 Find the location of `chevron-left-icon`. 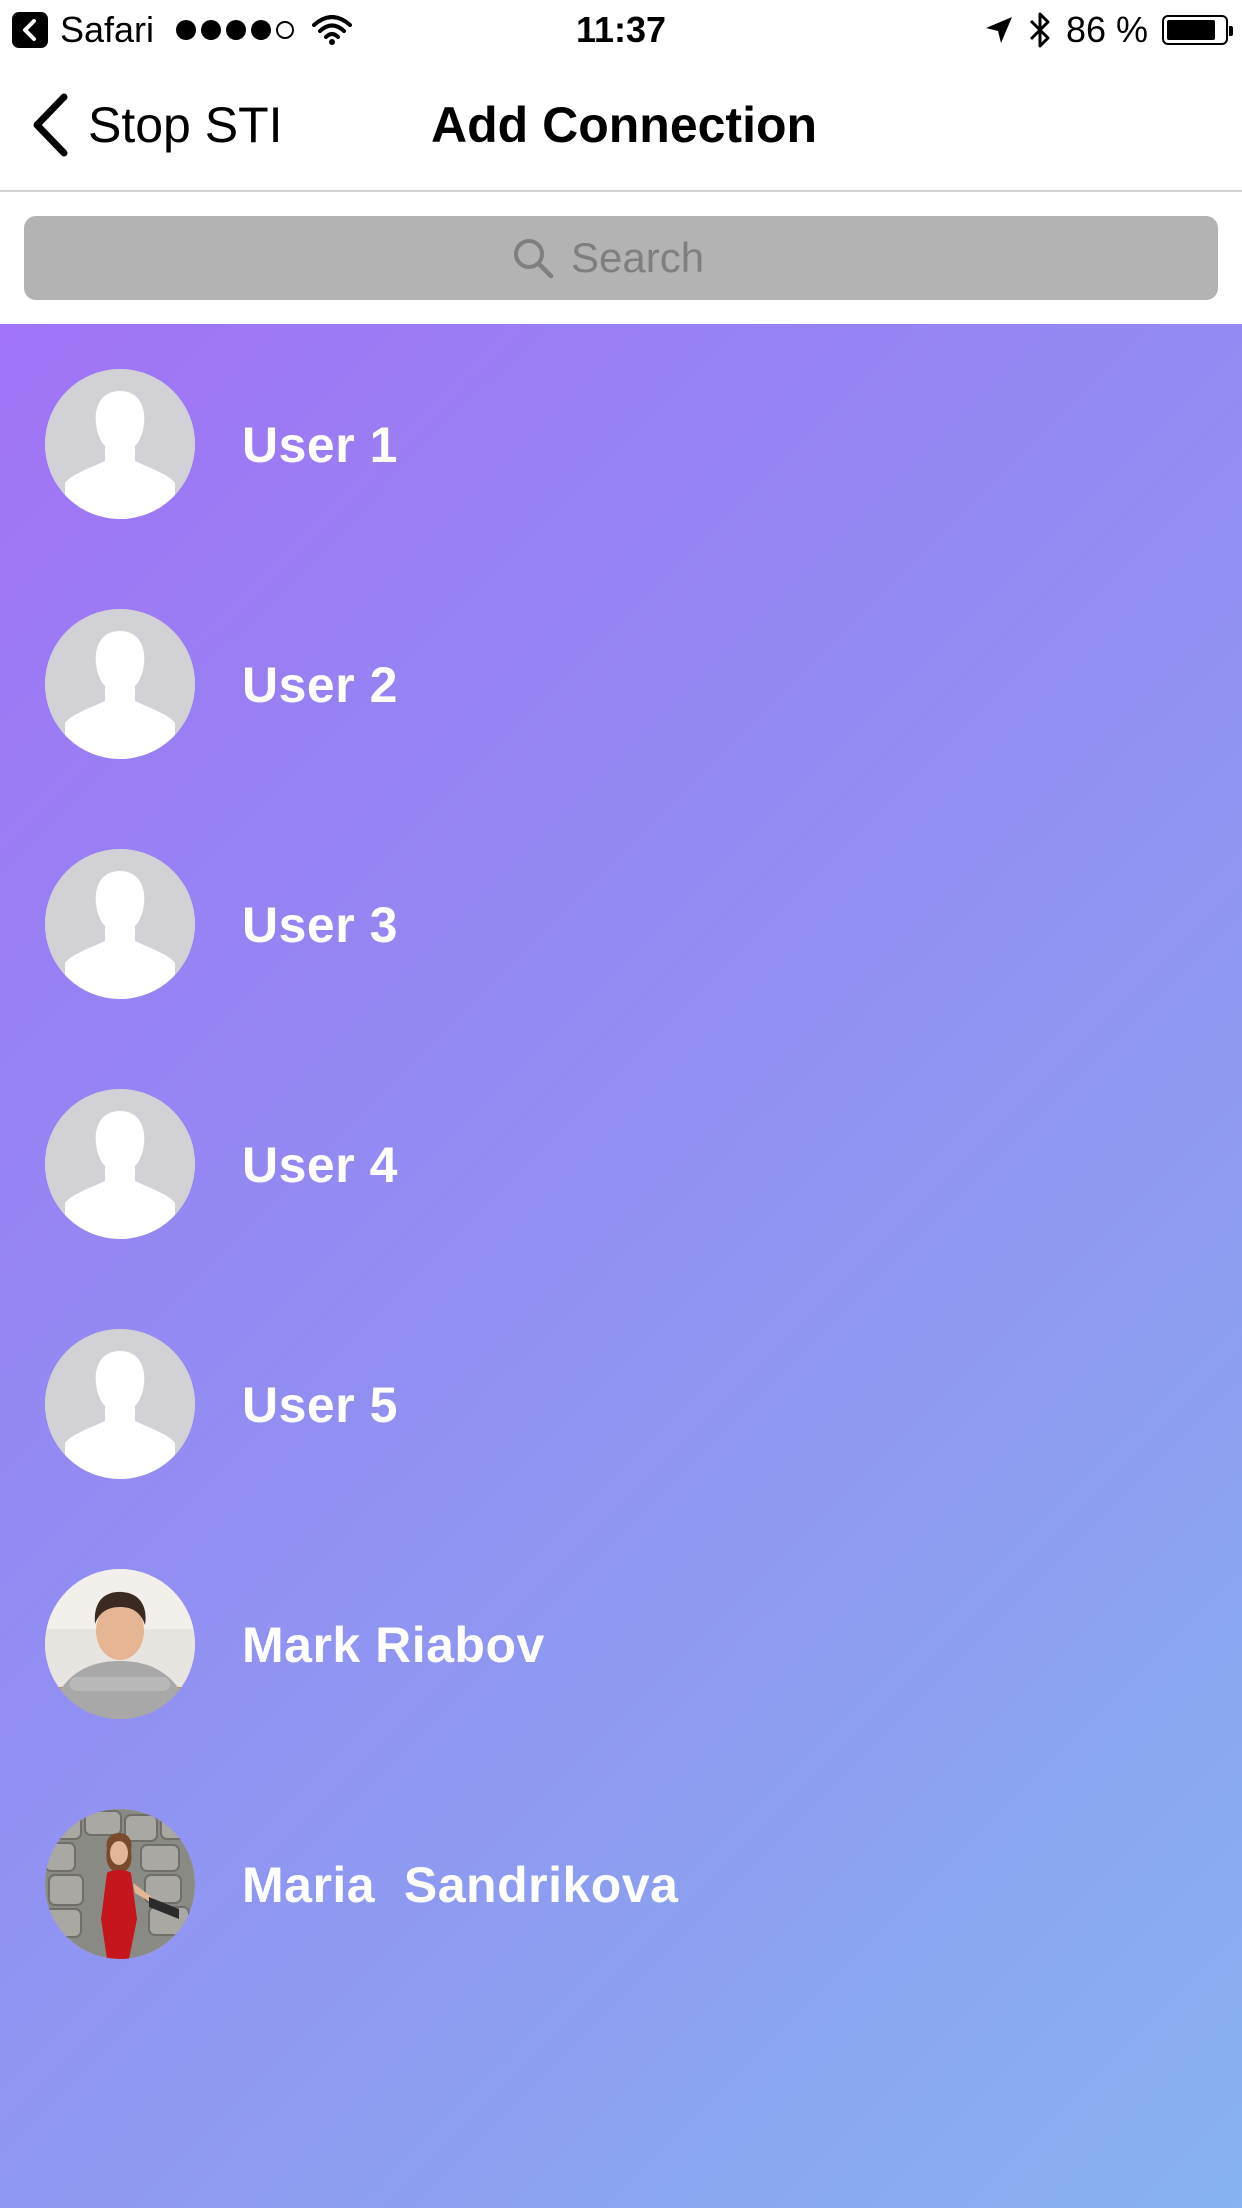

chevron-left-icon is located at coordinates (50, 125).